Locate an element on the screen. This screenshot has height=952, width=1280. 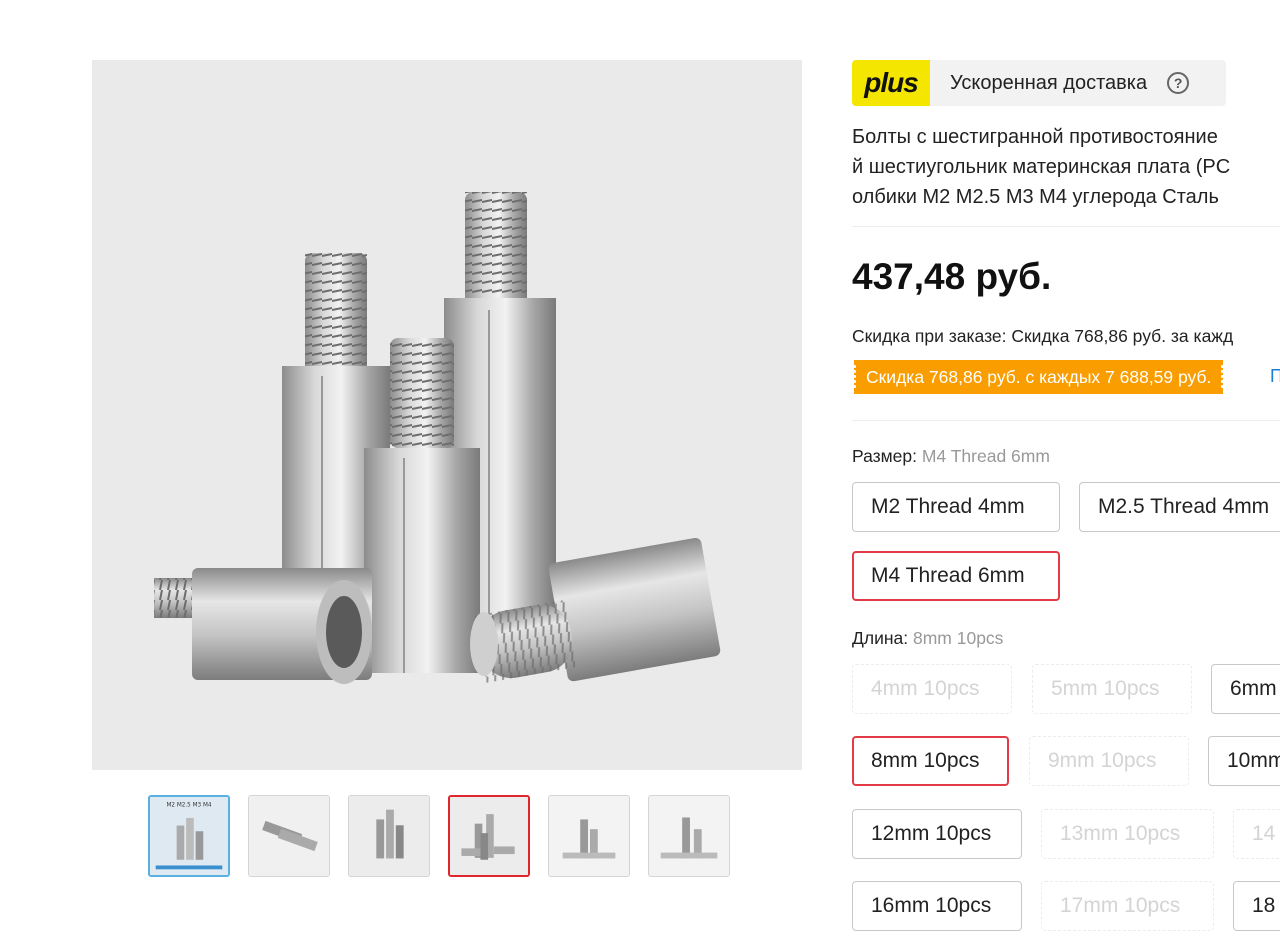
fast-delivery-banner: plus Ускоренная доставка ? is located at coordinates (1039, 83).